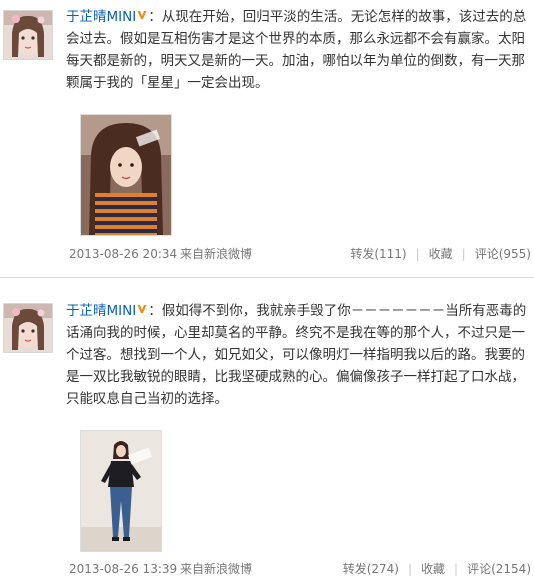 The height and width of the screenshot is (578, 534). I want to click on post-divider, so click(267, 277).